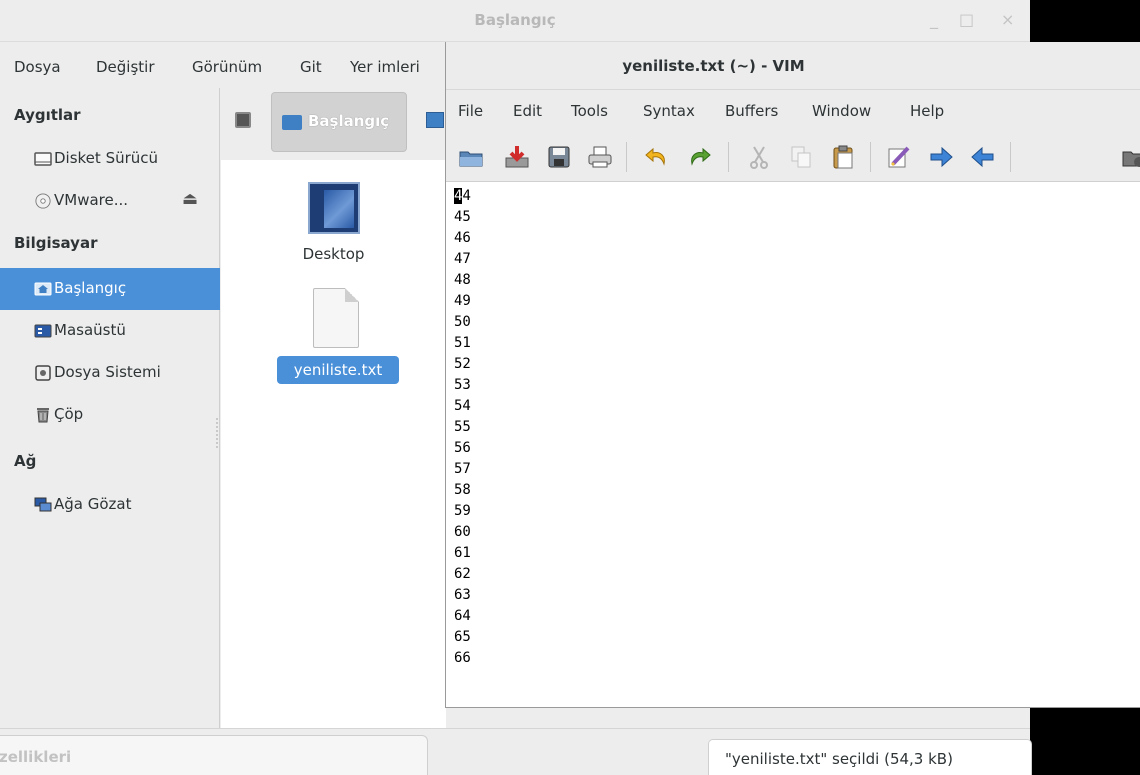 This screenshot has width=1140, height=775. I want to click on home-folder-icon, so click(43, 289).